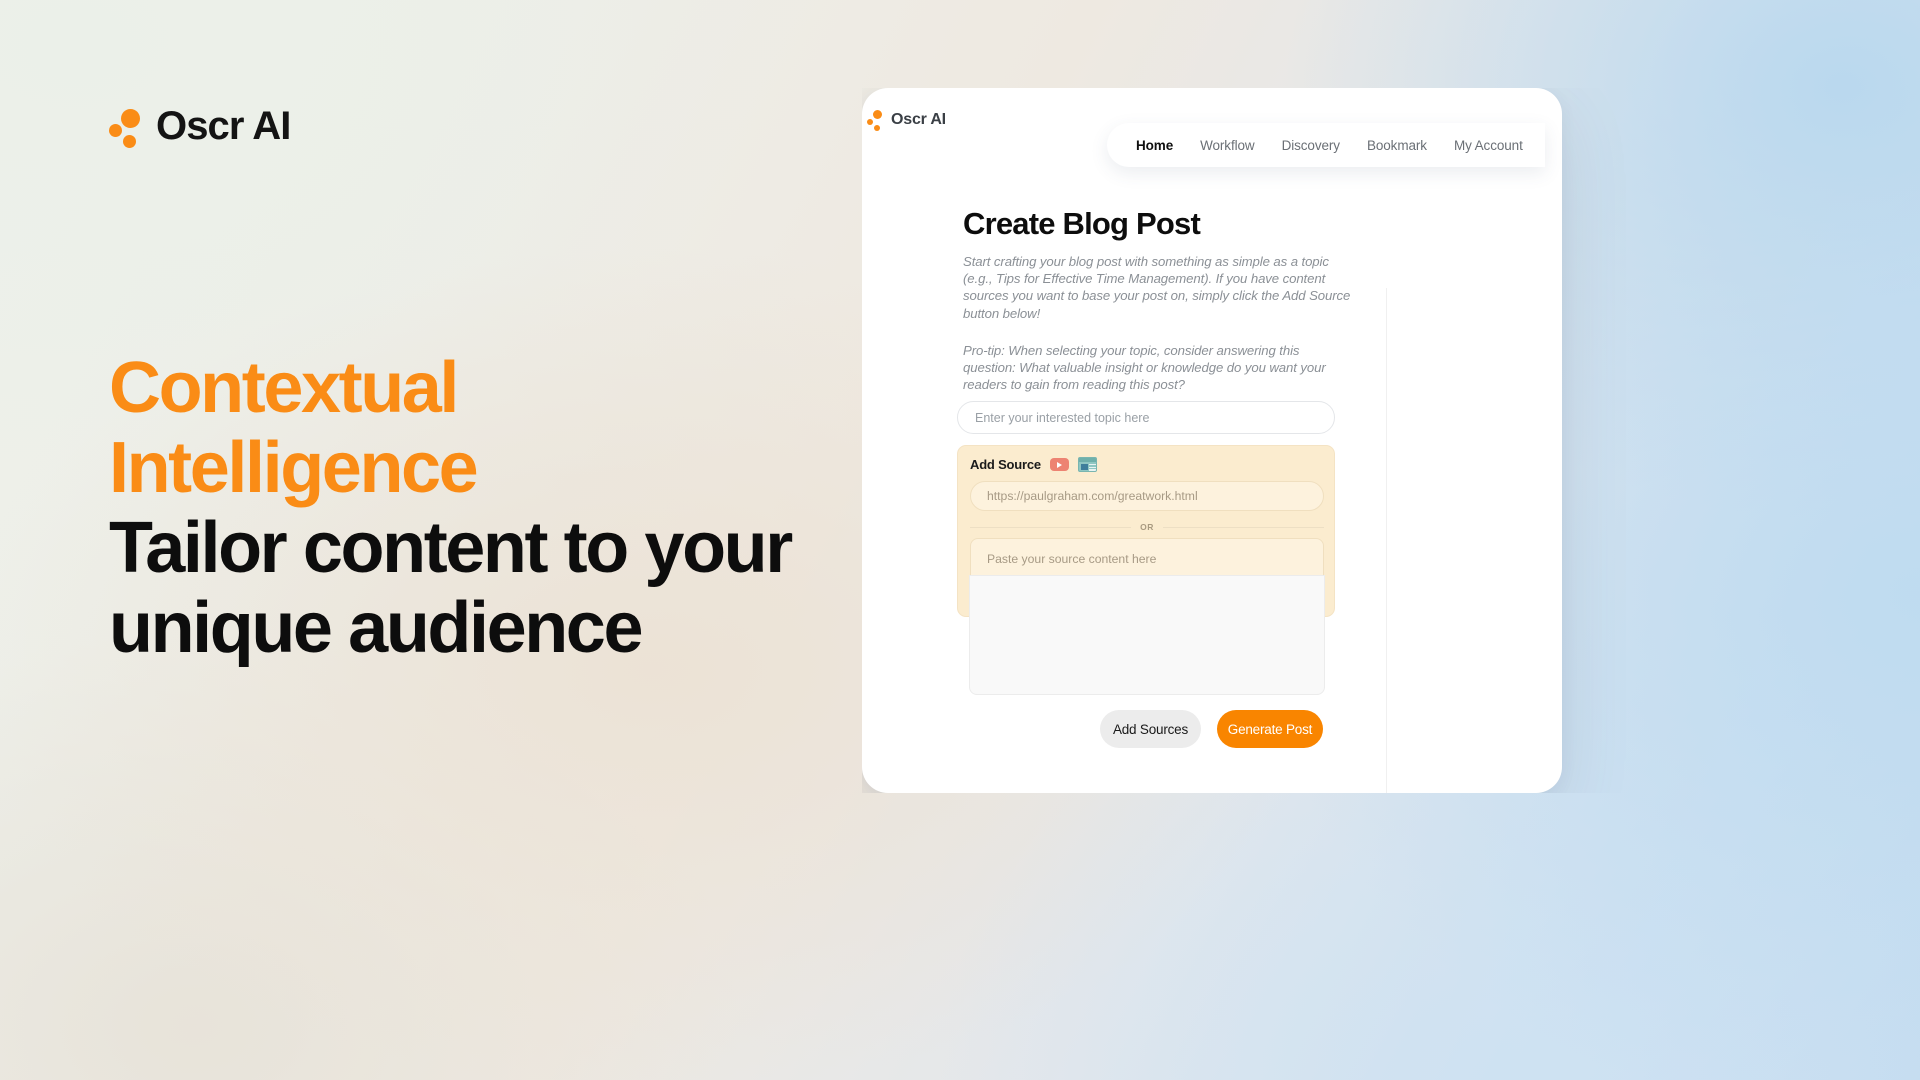  I want to click on source-url-placeholder: https://paulgraham.com/greatwork.html, so click(1092, 496).